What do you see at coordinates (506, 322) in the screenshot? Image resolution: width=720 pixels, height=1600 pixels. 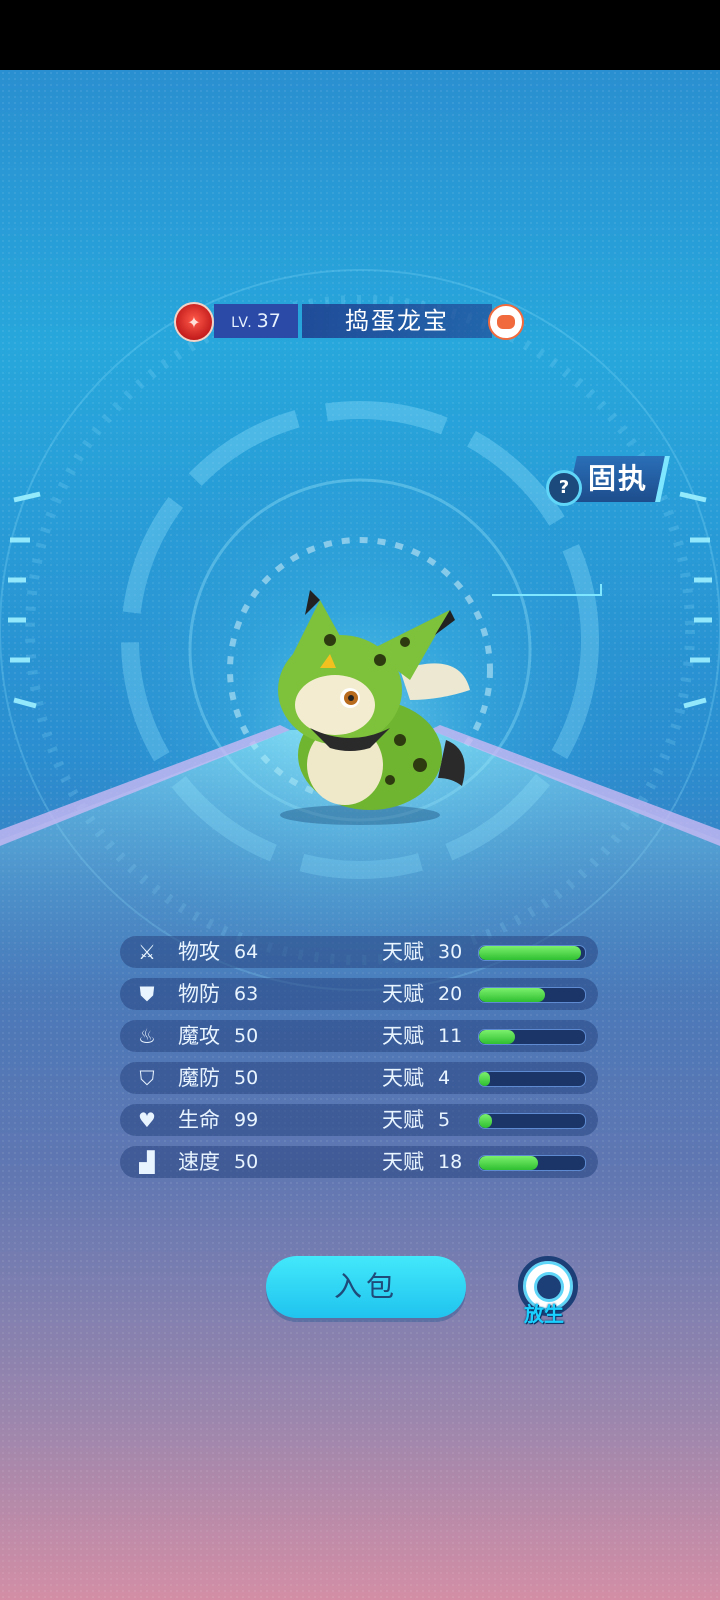 I see `rename-icon` at bounding box center [506, 322].